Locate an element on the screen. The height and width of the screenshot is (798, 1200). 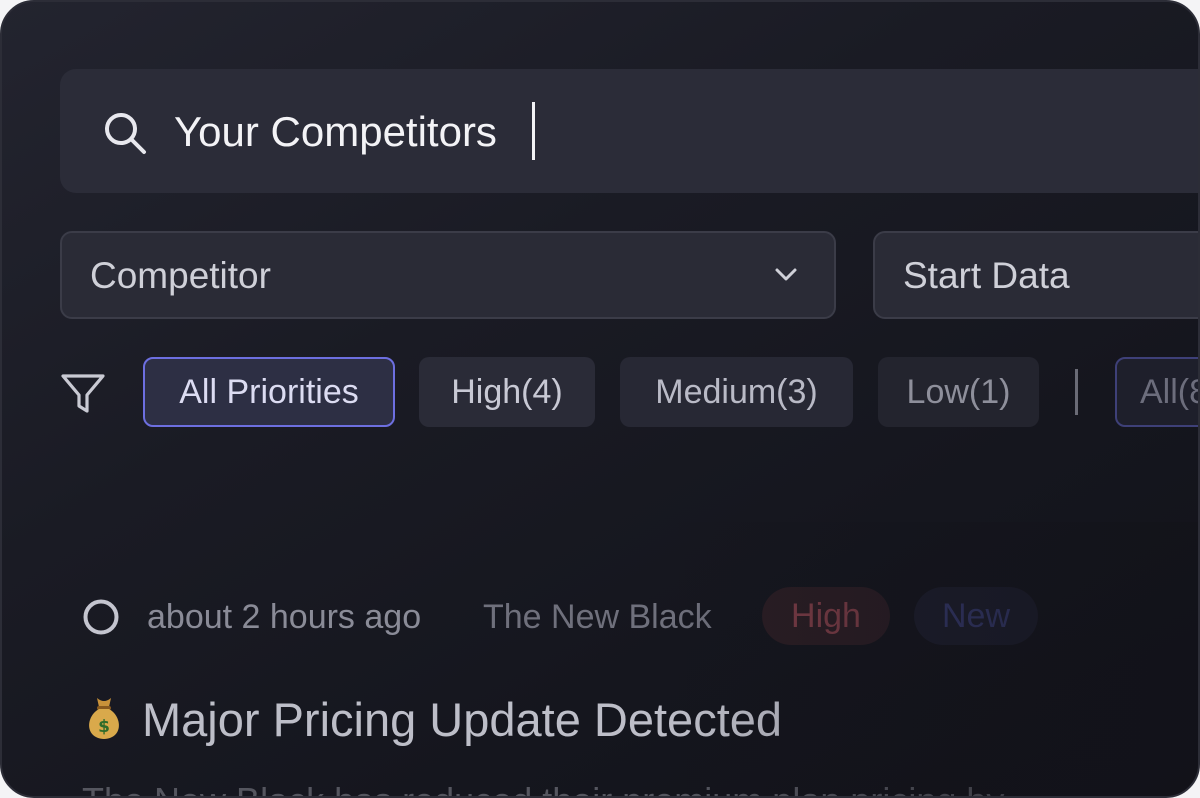
filter-icon is located at coordinates (83, 393).